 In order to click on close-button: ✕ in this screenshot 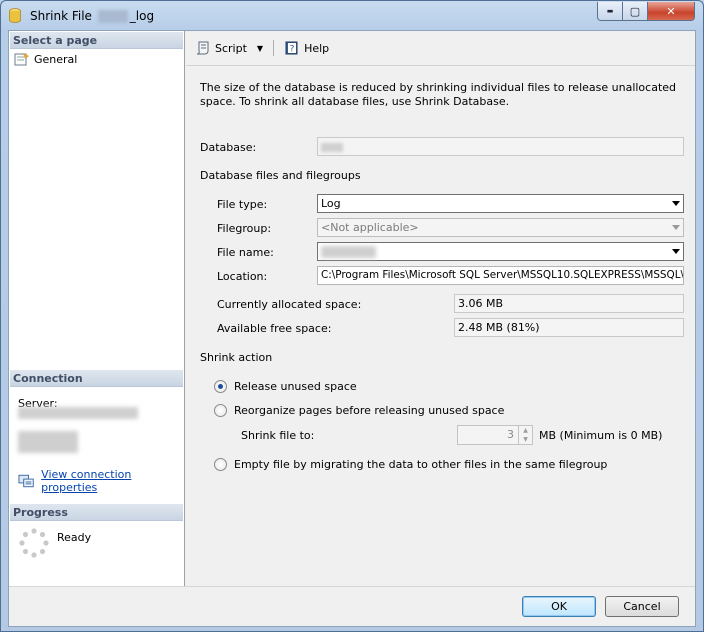, I will do `click(671, 11)`.